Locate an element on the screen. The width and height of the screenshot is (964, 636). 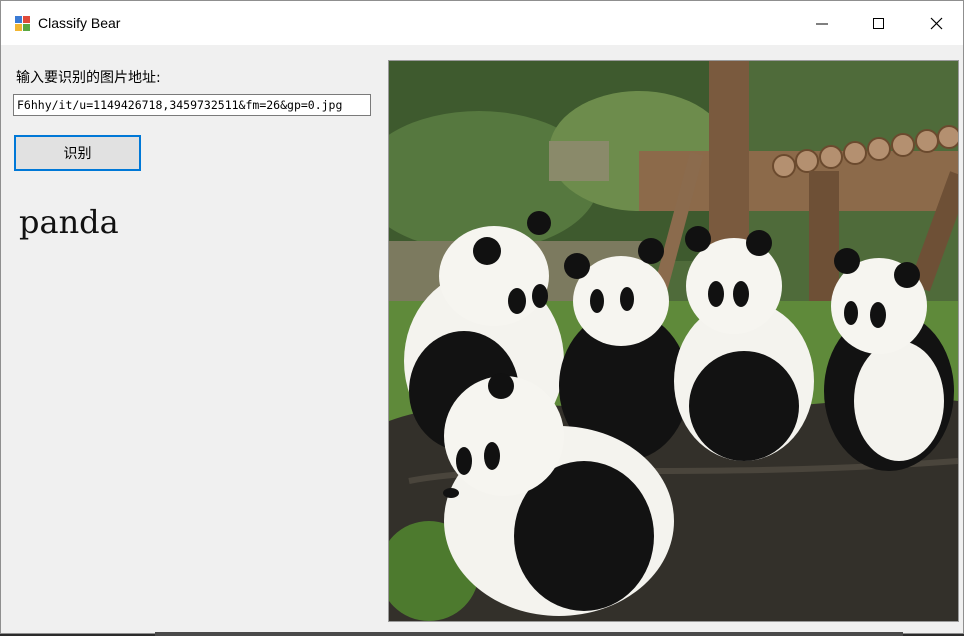
minimize-button is located at coordinates (822, 23).